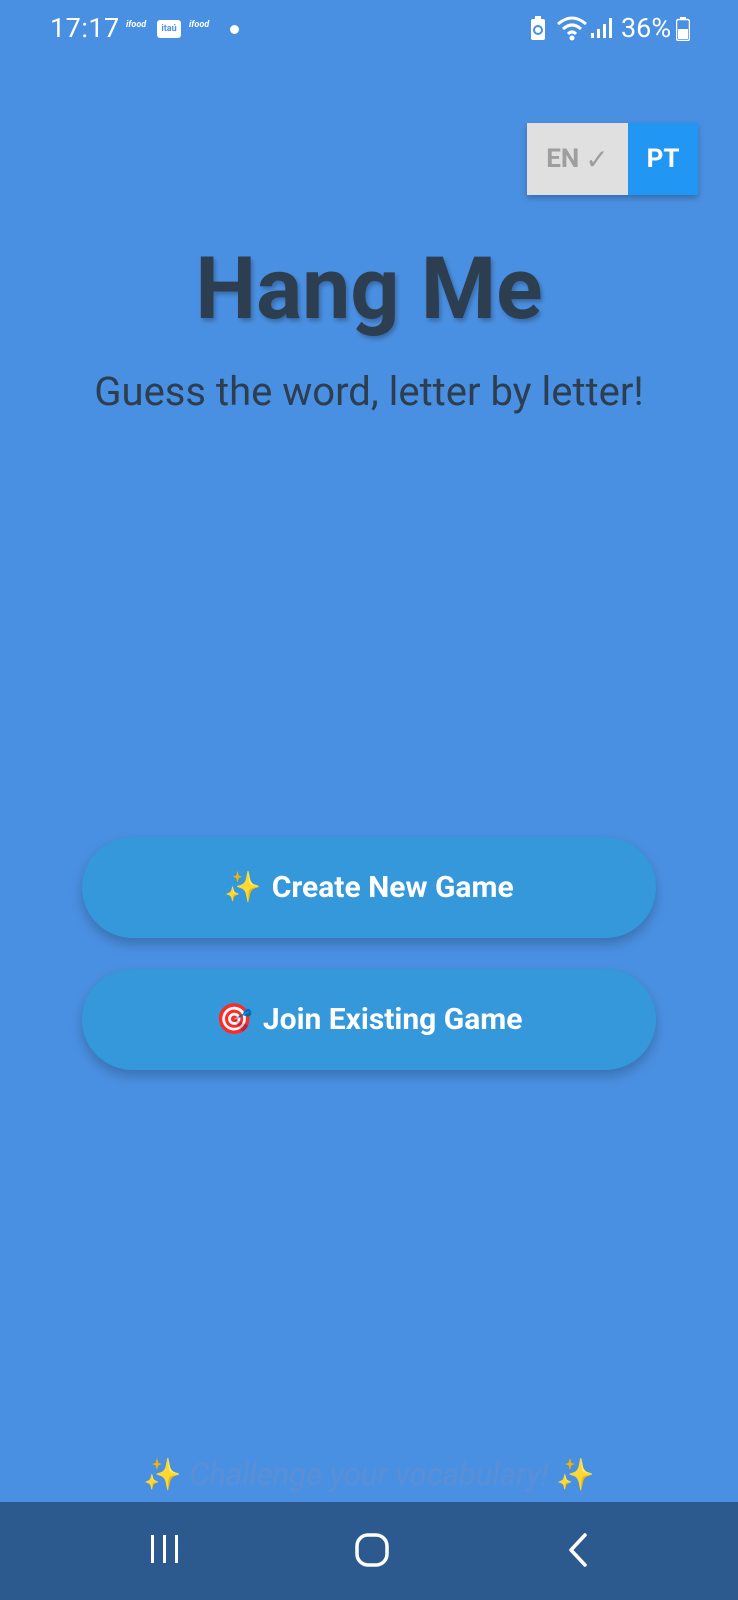  I want to click on join-existing-game-button: 🎯 Join Existing Game, so click(369, 1019).